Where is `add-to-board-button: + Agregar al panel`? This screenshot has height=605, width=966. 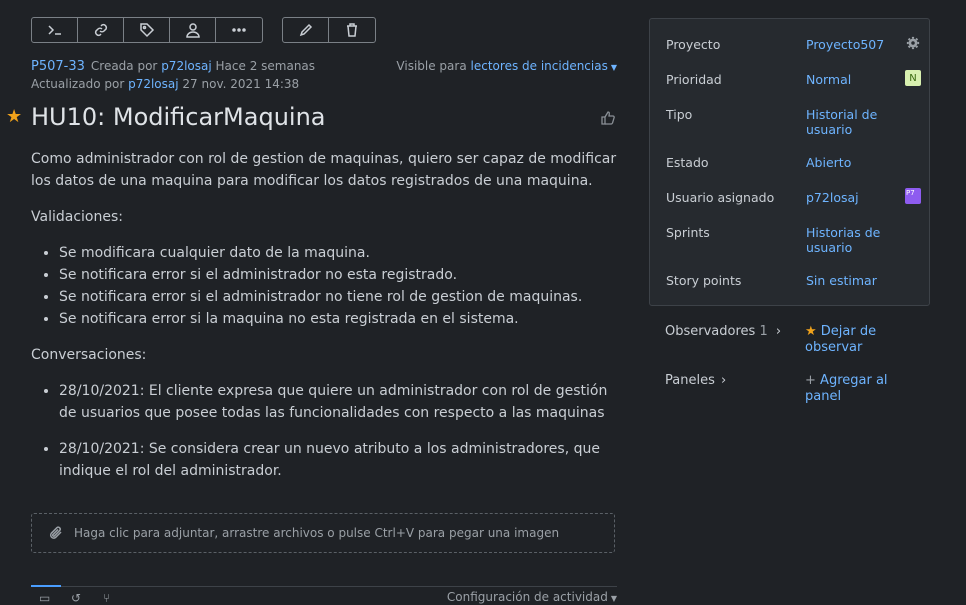 add-to-board-button: + Agregar al panel is located at coordinates (860, 389).